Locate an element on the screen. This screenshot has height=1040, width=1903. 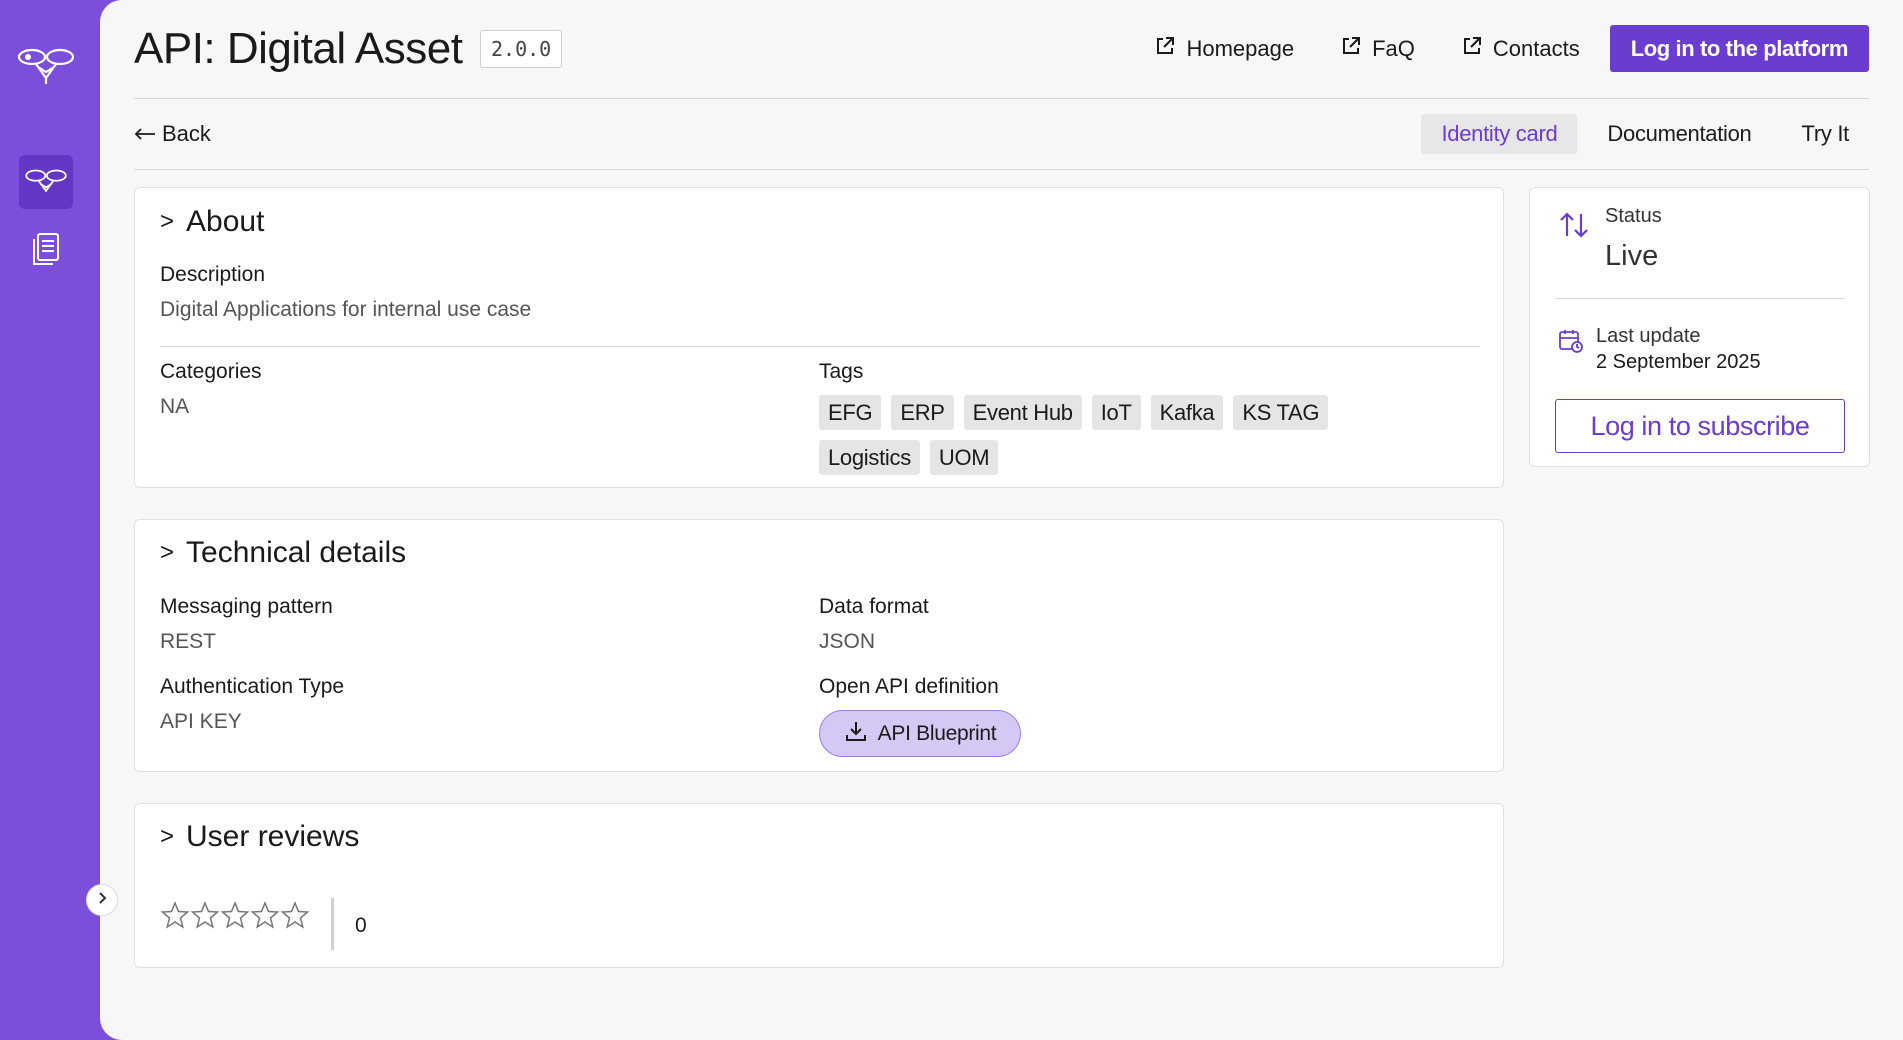
description-label: Description is located at coordinates (213, 274).